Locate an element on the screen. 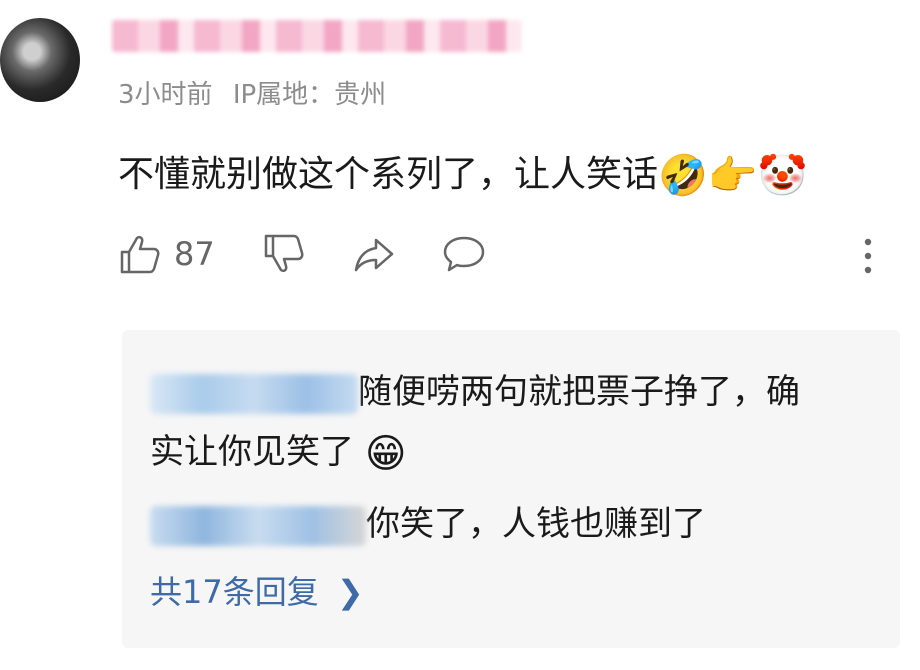 This screenshot has height=670, width=920. thumbs-down-icon is located at coordinates (284, 253).